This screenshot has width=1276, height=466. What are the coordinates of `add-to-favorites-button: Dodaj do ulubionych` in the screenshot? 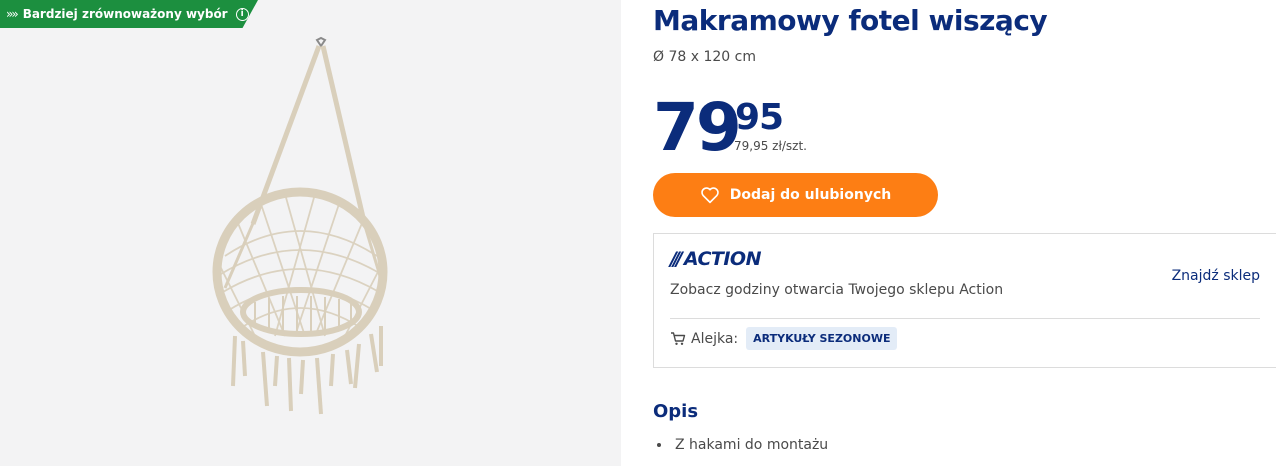 It's located at (795, 195).